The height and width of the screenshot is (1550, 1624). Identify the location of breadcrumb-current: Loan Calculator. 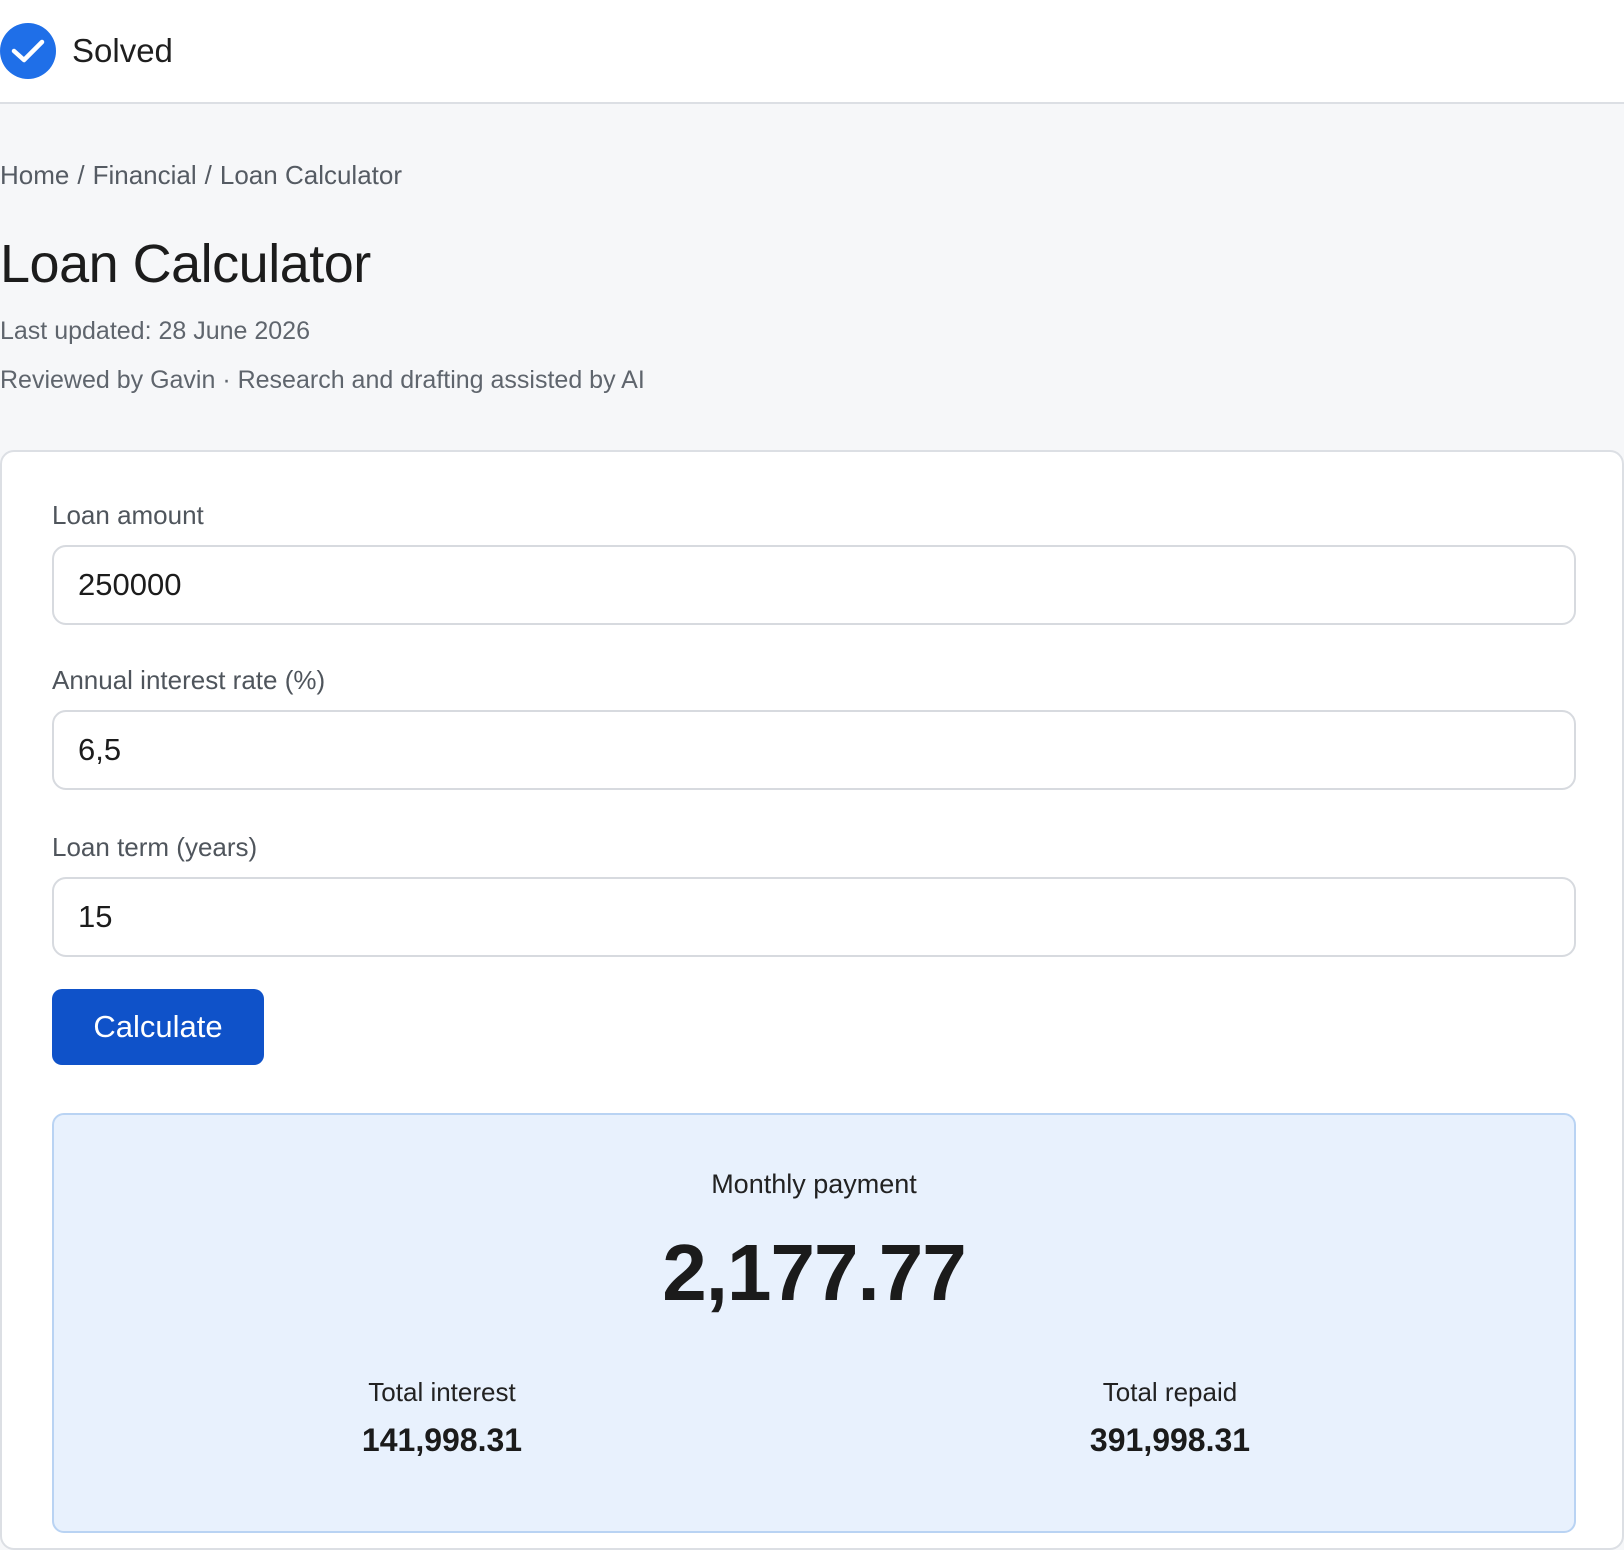
(311, 175).